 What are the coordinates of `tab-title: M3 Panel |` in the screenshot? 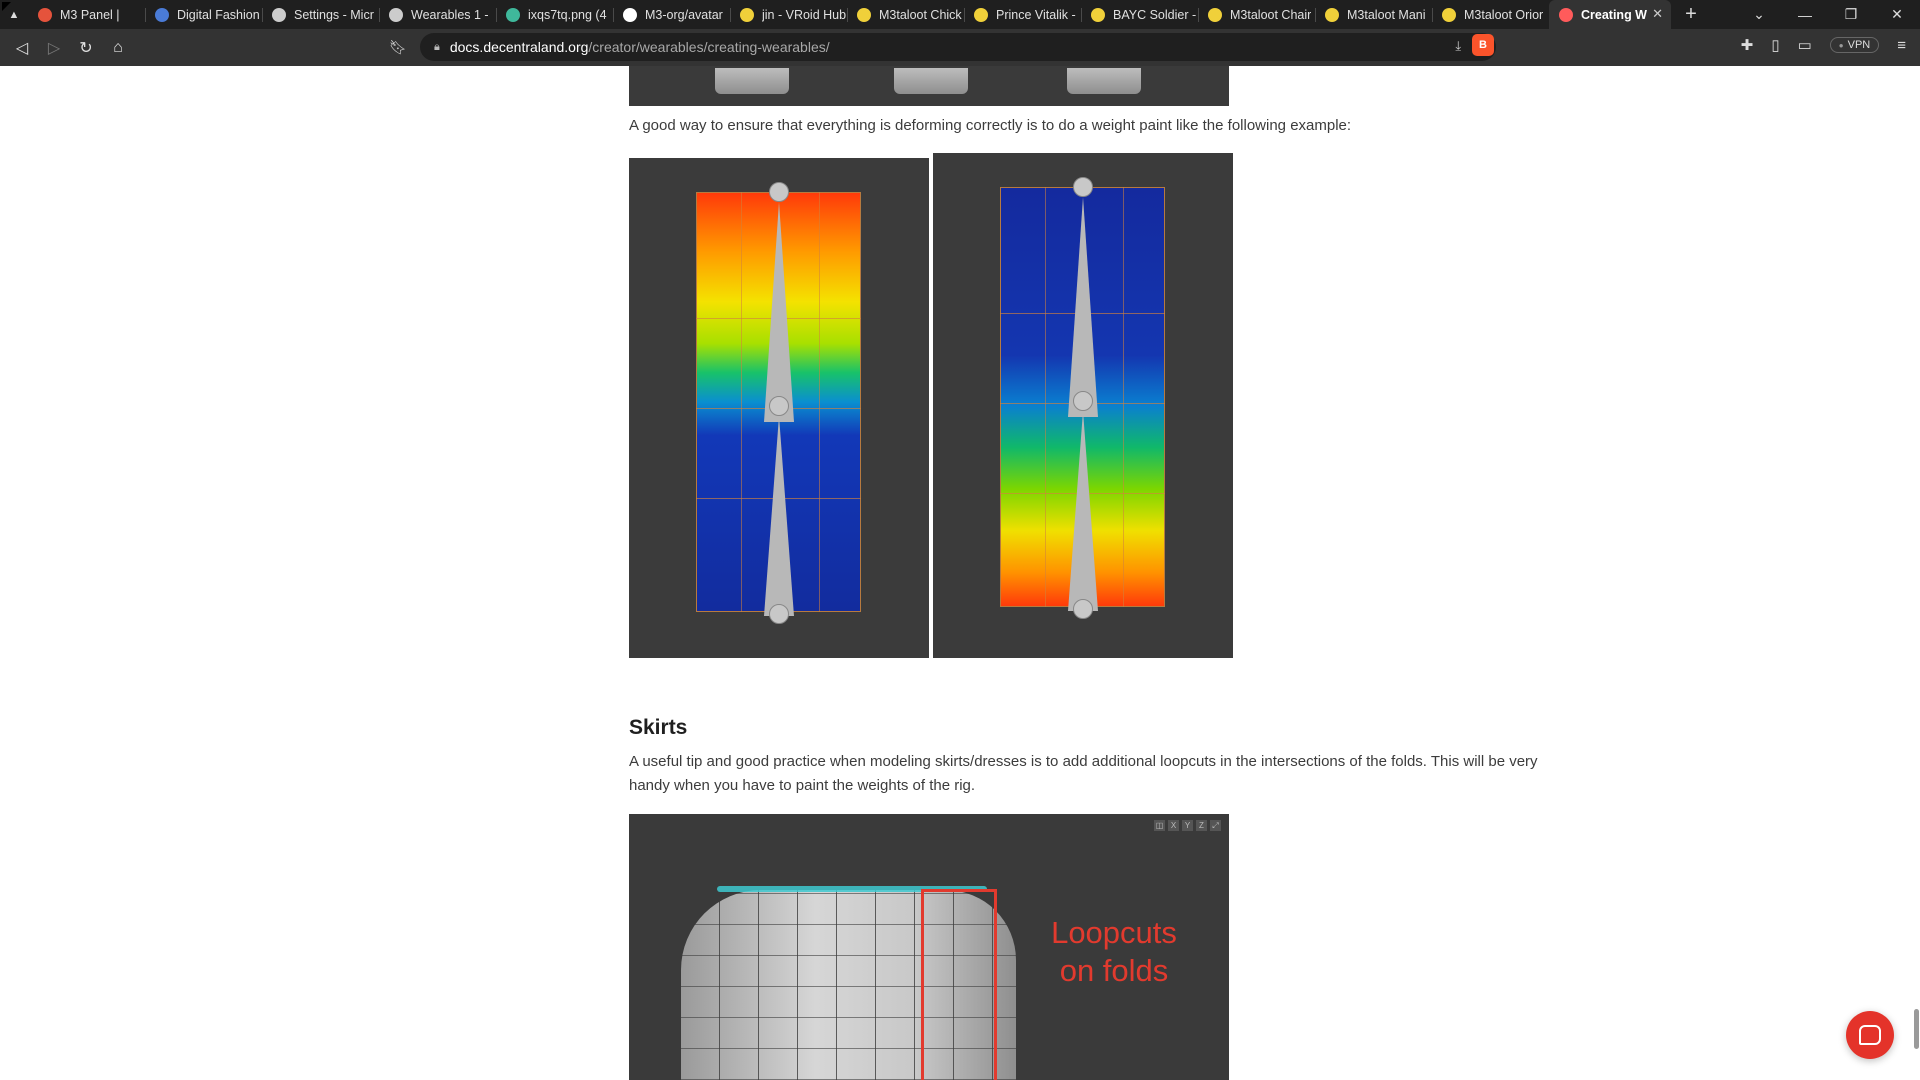 It's located at (90, 14).